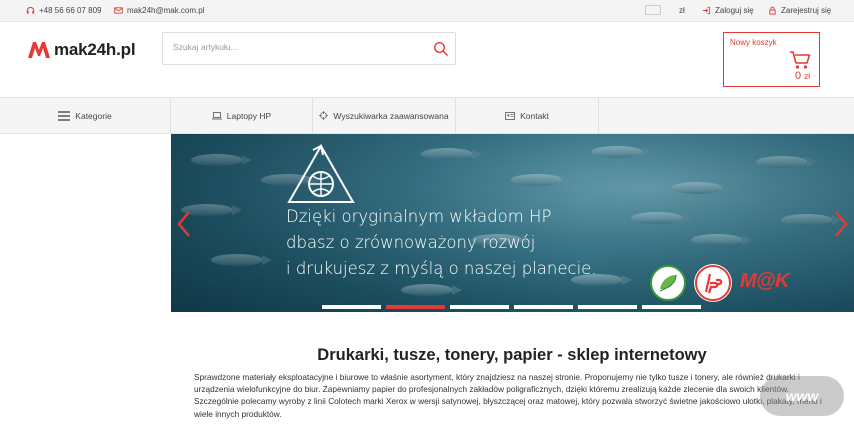  I want to click on slider-prev-arrow-icon, so click(184, 224).